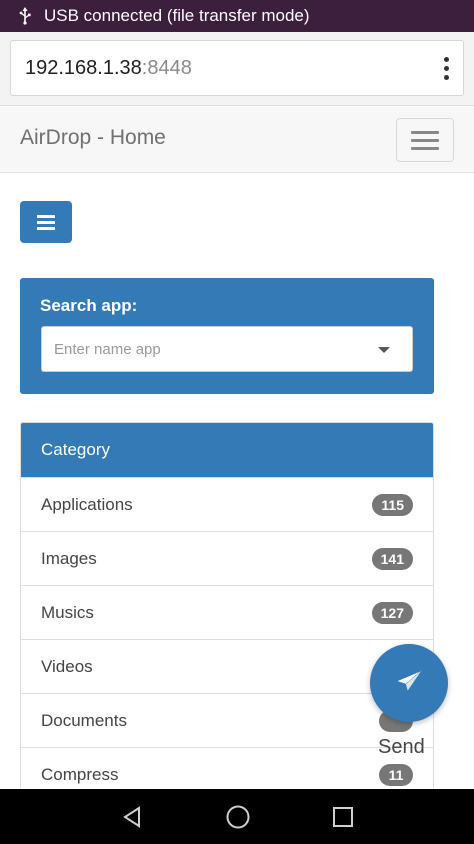 The image size is (474, 844). Describe the element at coordinates (25, 16) in the screenshot. I see `usb-icon` at that location.